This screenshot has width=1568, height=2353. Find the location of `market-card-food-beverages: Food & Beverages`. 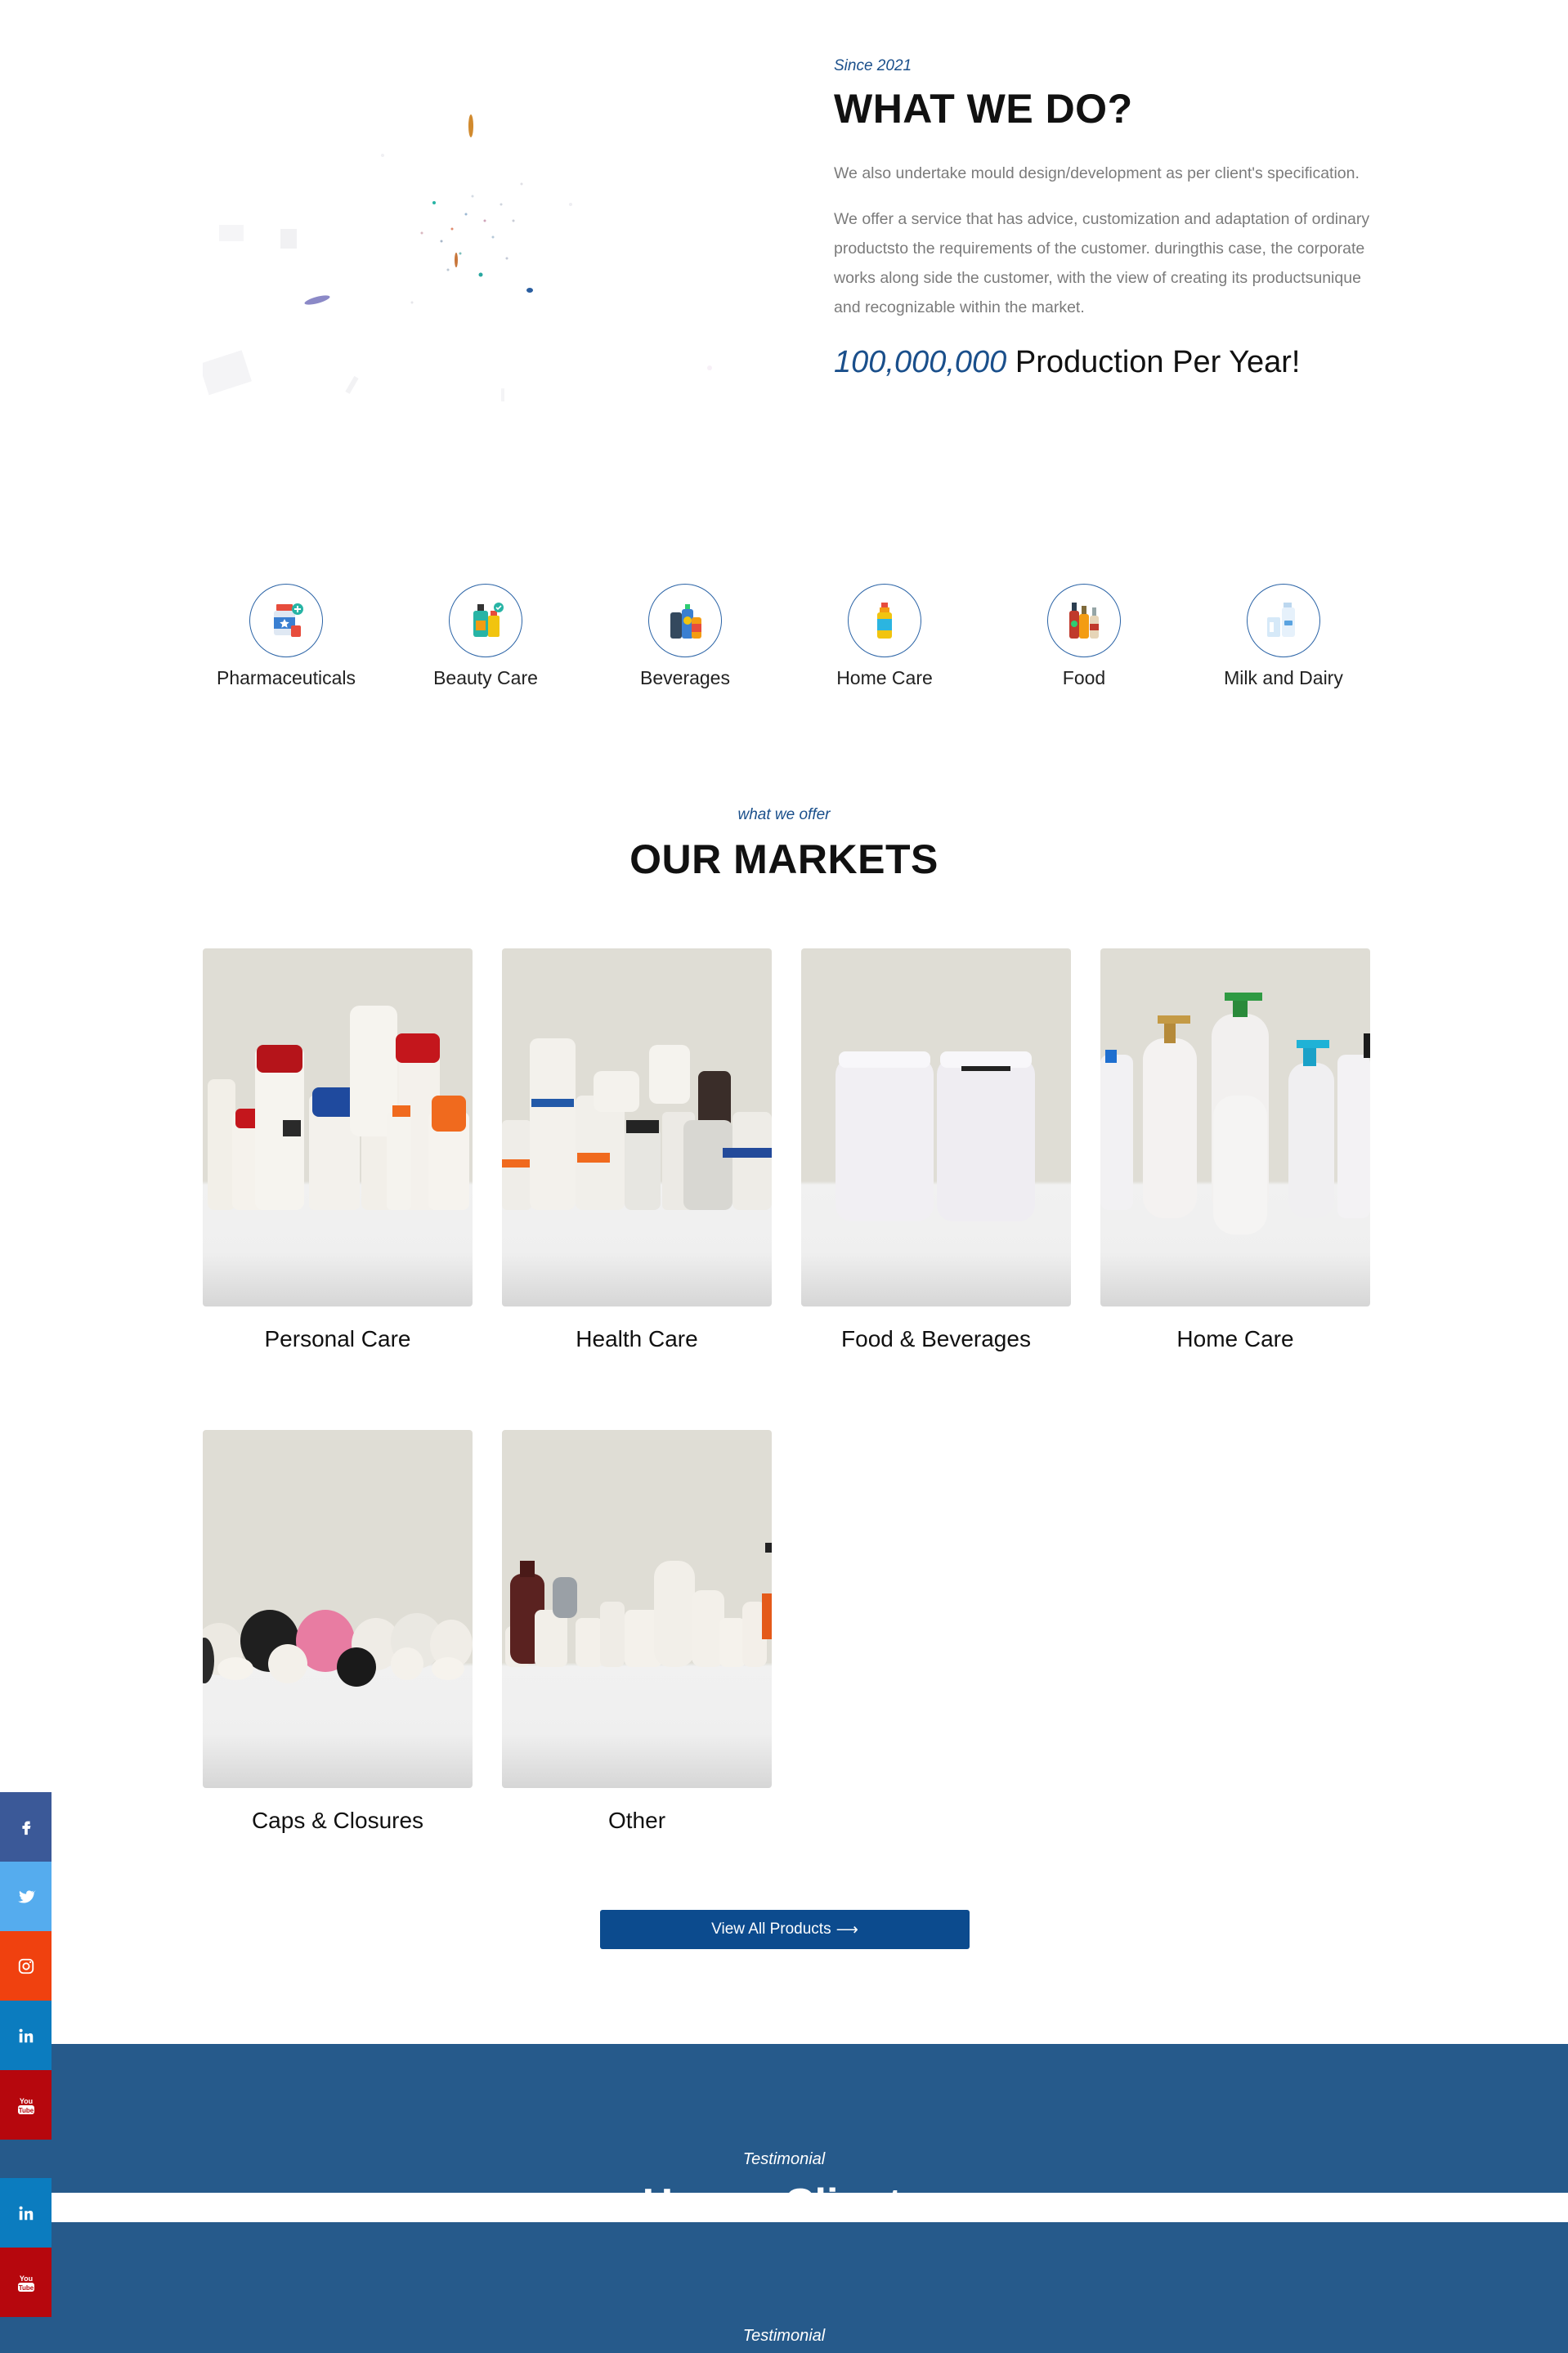

market-card-food-beverages: Food & Beverages is located at coordinates (936, 1150).